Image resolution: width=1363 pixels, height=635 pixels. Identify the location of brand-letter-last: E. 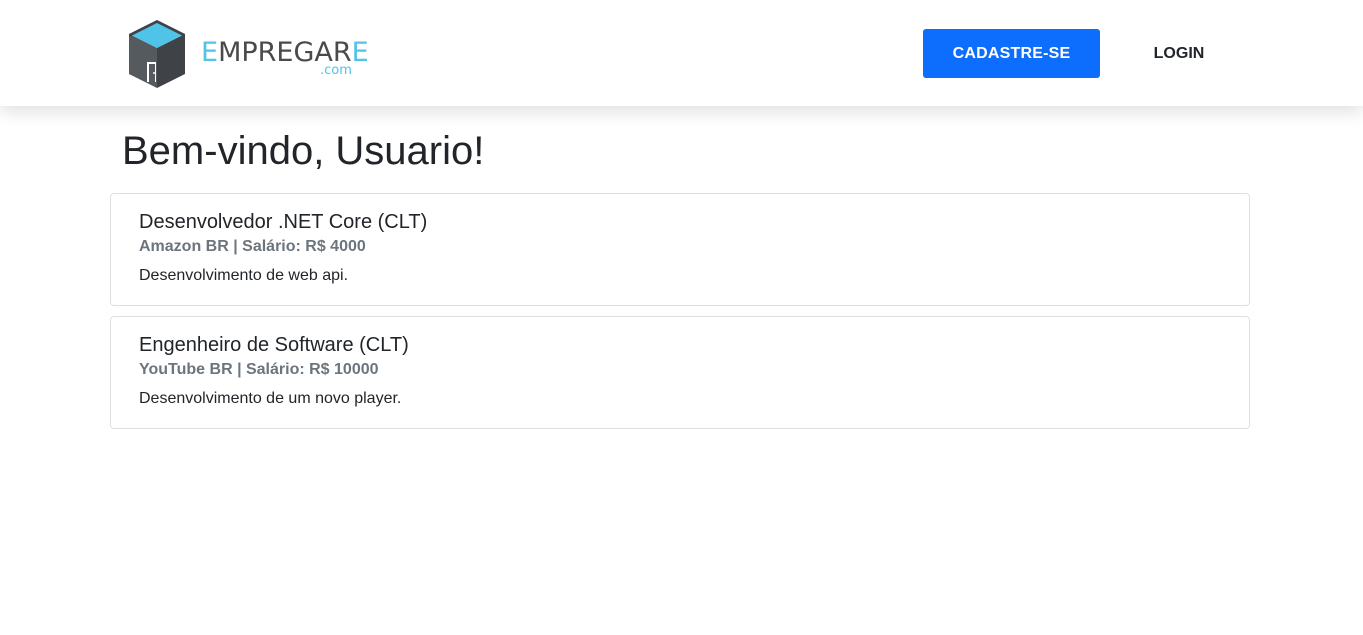
(360, 52).